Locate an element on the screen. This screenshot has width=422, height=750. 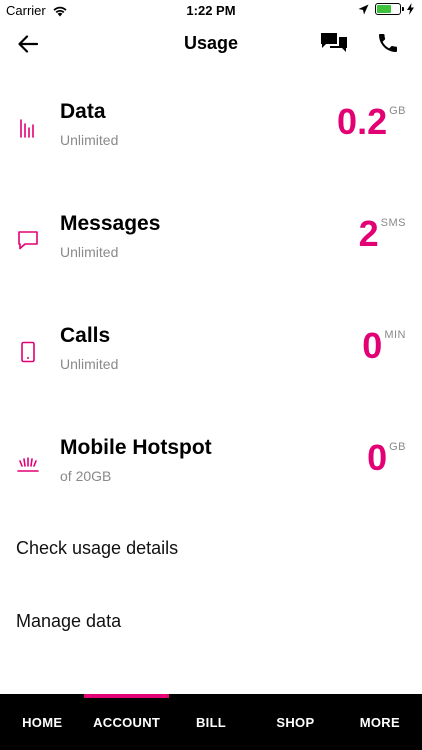
usage-value: 2 SMS is located at coordinates (382, 234).